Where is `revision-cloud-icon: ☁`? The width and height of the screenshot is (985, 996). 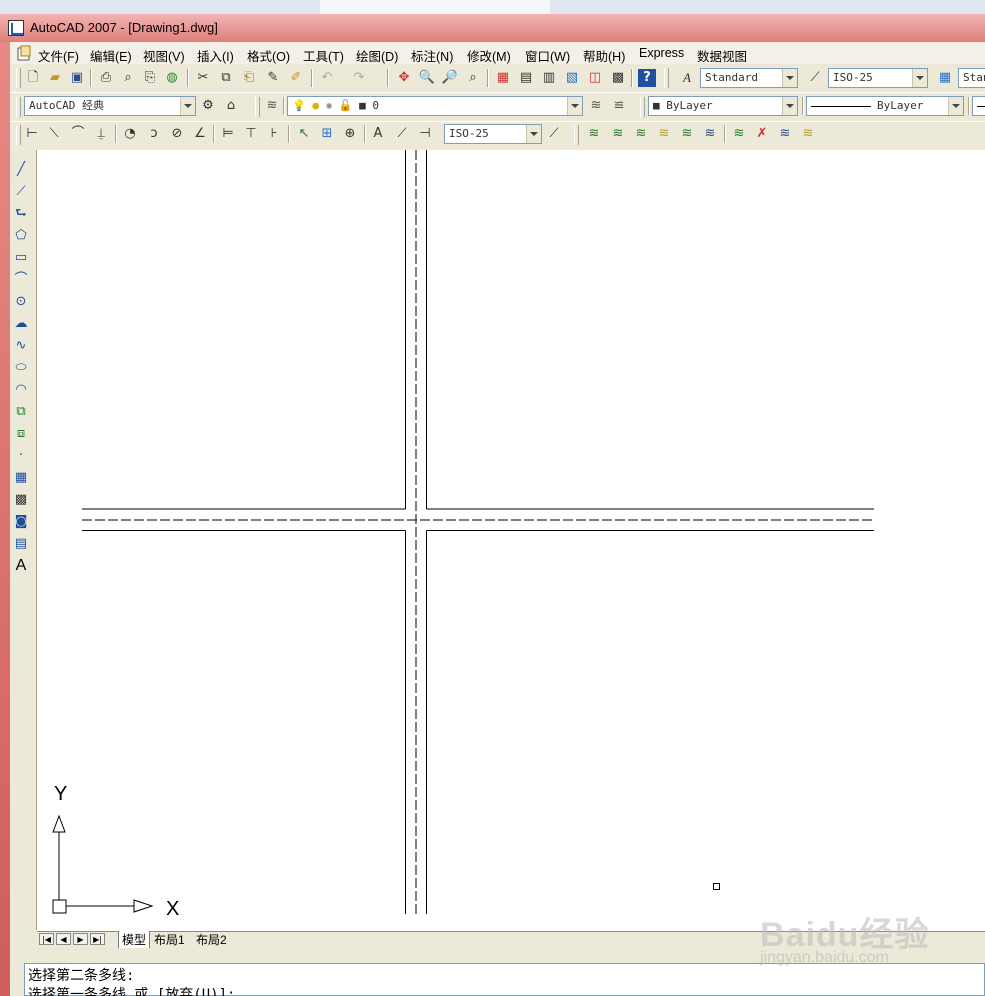
revision-cloud-icon: ☁ is located at coordinates (21, 324).